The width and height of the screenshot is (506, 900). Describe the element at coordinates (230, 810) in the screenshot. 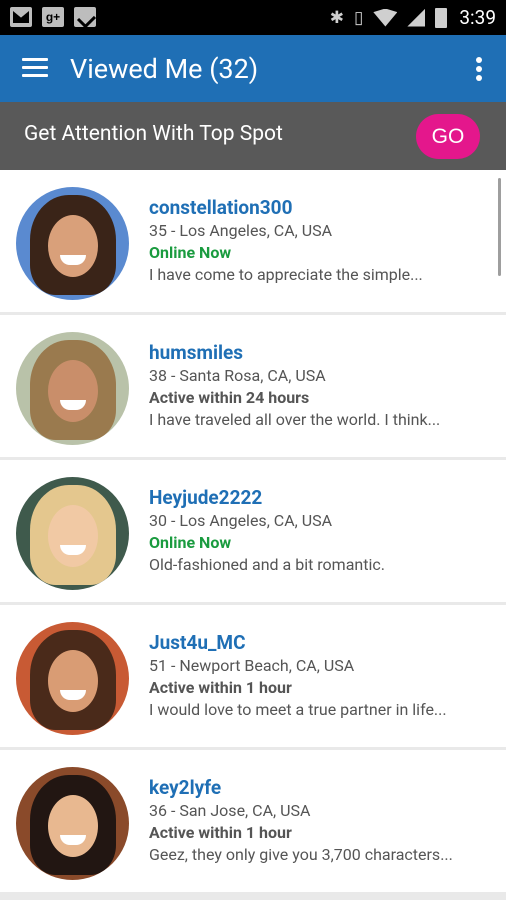

I see `profile-meta: 36 - San Jose, CA, USA` at that location.